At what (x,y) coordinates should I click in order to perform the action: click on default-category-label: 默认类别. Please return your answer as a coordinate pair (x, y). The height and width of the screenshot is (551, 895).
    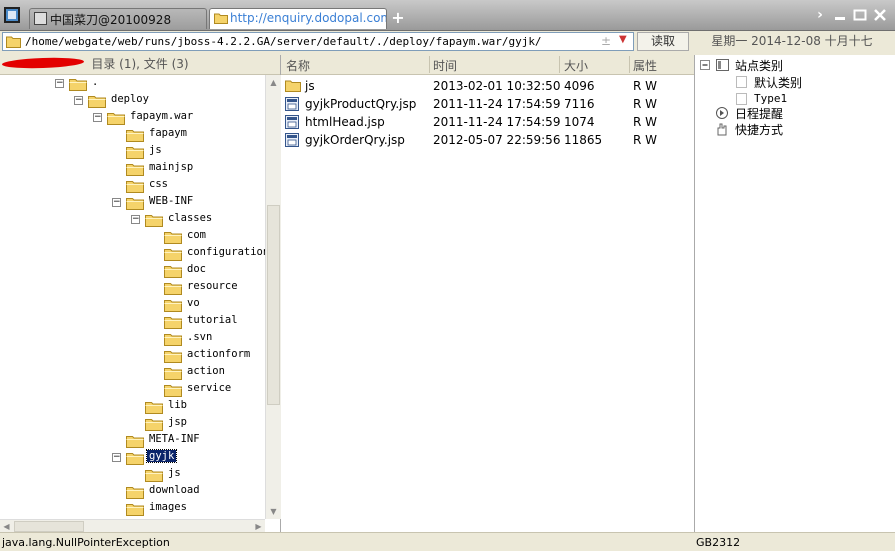
    Looking at the image, I should click on (778, 83).